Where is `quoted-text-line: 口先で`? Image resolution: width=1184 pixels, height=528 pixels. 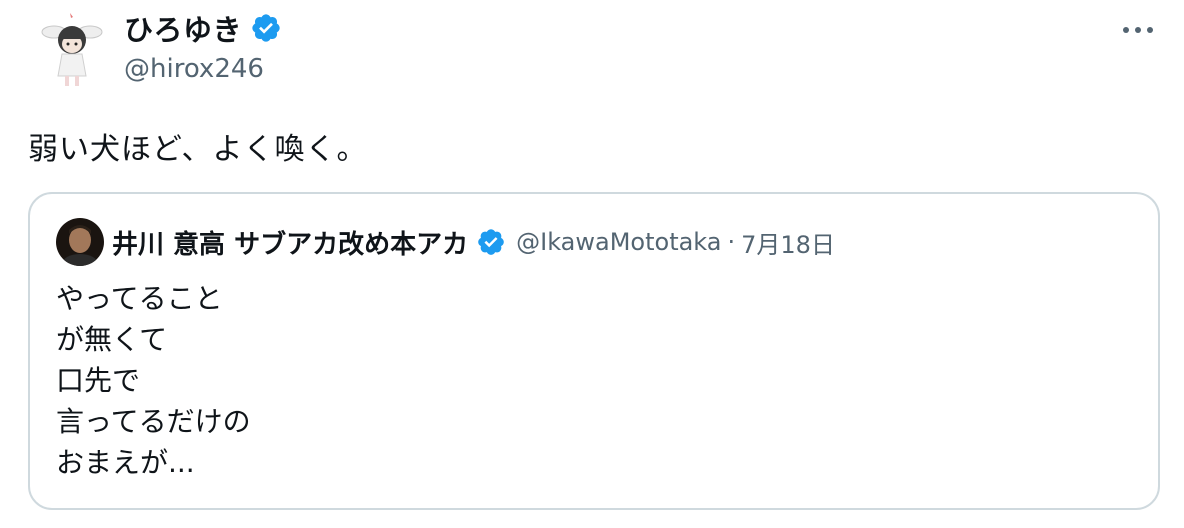
quoted-text-line: 口先で is located at coordinates (98, 380).